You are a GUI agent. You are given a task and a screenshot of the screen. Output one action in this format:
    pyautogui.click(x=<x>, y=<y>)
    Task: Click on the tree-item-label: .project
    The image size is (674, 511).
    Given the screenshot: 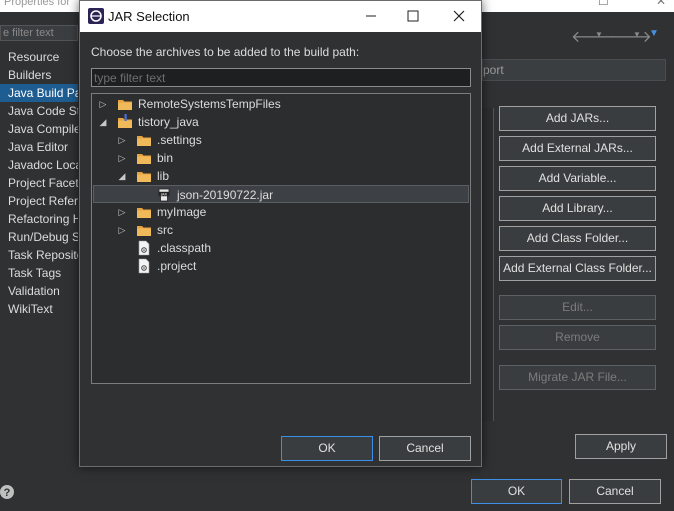 What is the action you would take?
    pyautogui.click(x=177, y=266)
    